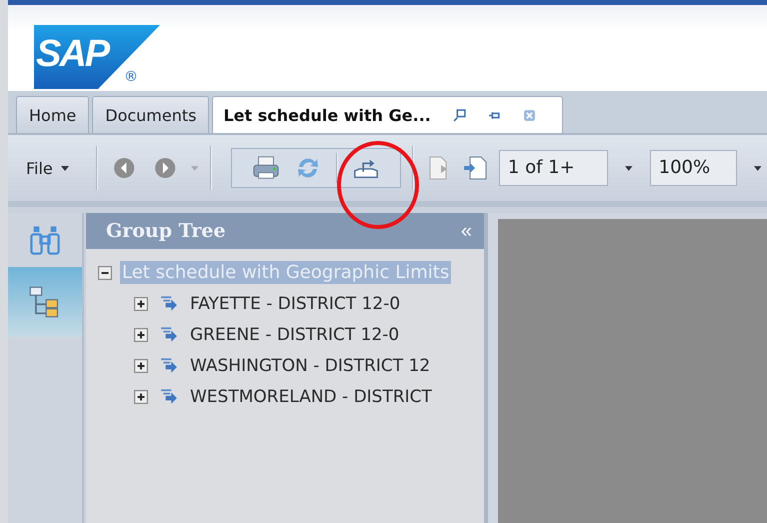 The width and height of the screenshot is (767, 523). I want to click on page-arrow-icon, so click(475, 168).